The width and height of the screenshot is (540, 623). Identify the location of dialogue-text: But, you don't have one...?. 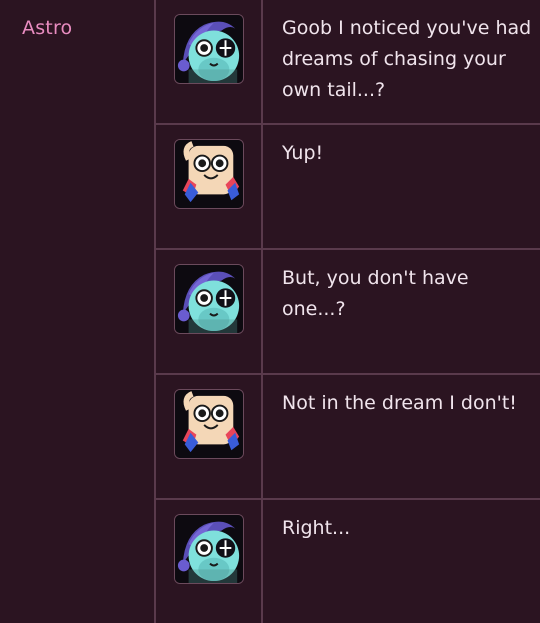
(375, 293).